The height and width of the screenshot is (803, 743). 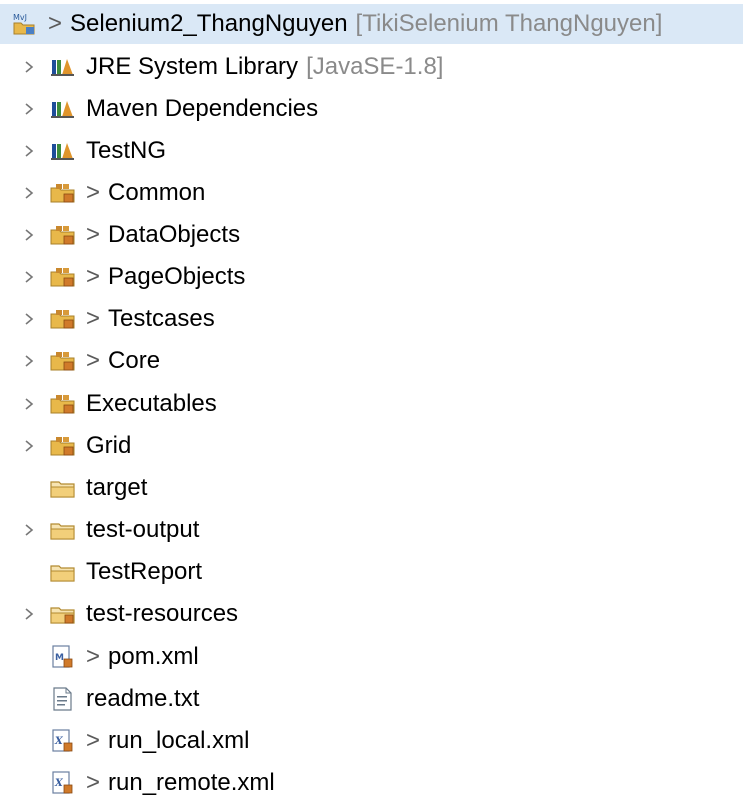 I want to click on tree-item-maven-dependencies: Maven Dependencies, so click(x=159, y=109).